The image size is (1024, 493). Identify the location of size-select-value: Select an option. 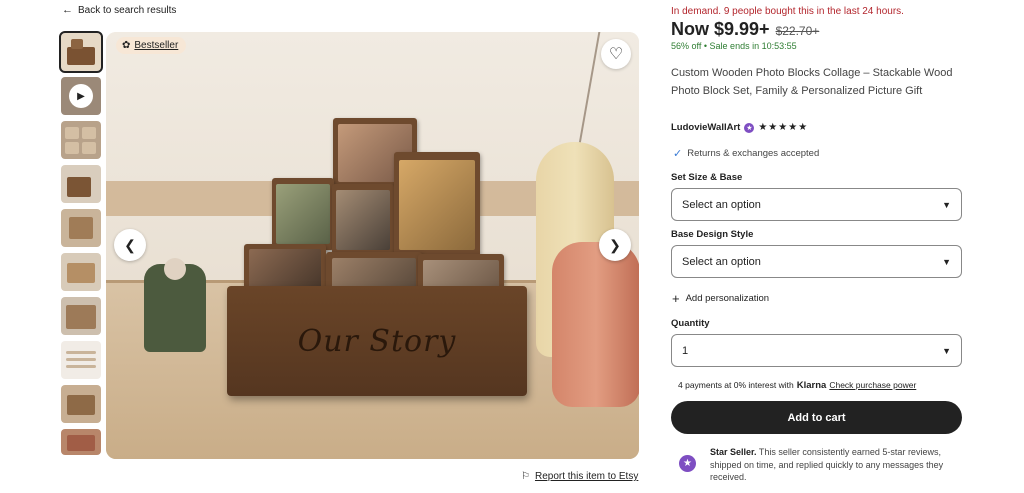
(721, 204).